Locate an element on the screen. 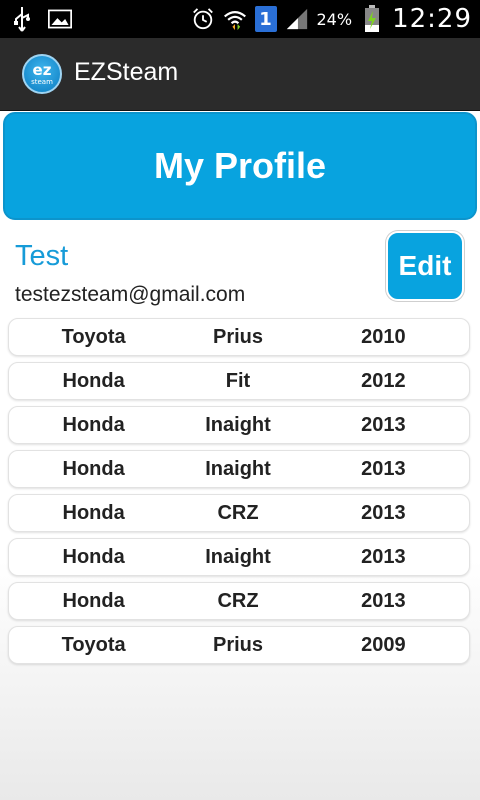  app-title: EZSteam is located at coordinates (126, 72).